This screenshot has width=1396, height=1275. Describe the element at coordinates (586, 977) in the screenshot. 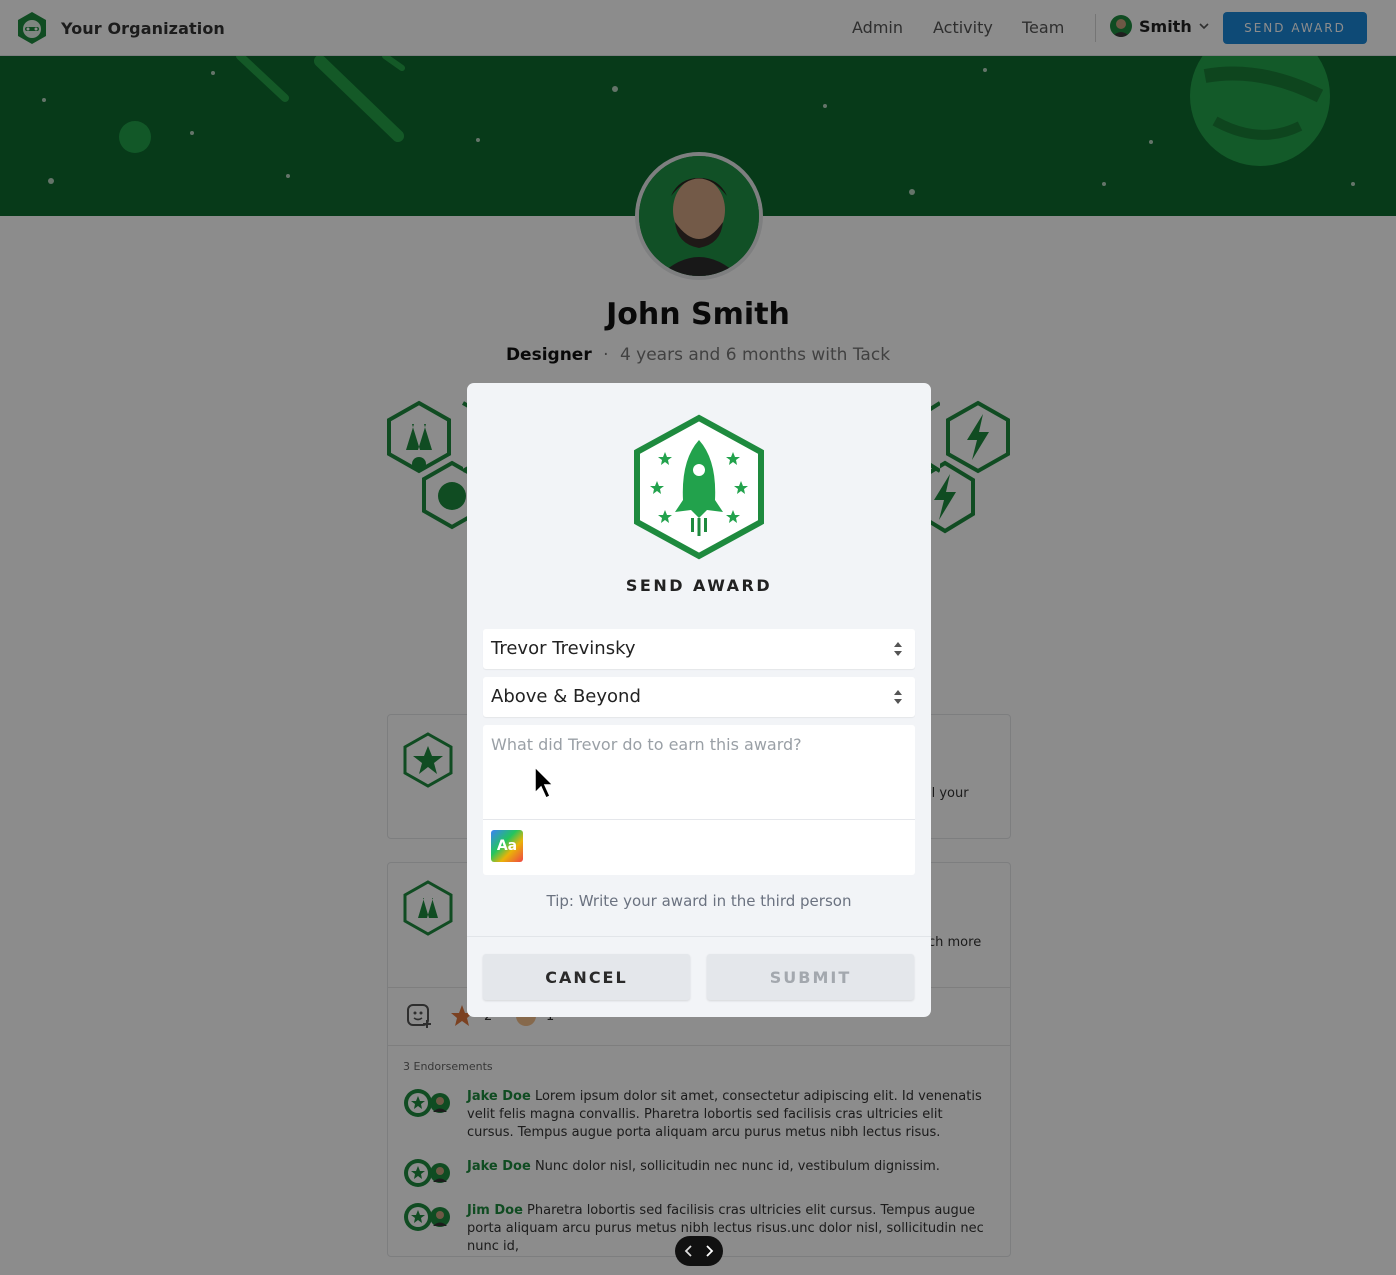

I see `cancel-button: CANCEL` at that location.